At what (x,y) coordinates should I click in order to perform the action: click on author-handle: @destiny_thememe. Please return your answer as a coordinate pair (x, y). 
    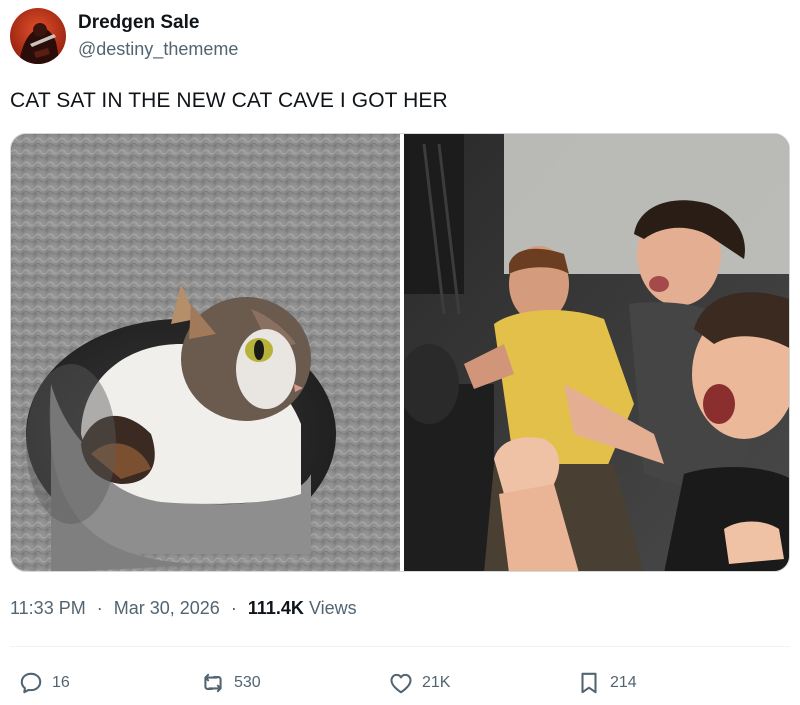
    Looking at the image, I should click on (158, 49).